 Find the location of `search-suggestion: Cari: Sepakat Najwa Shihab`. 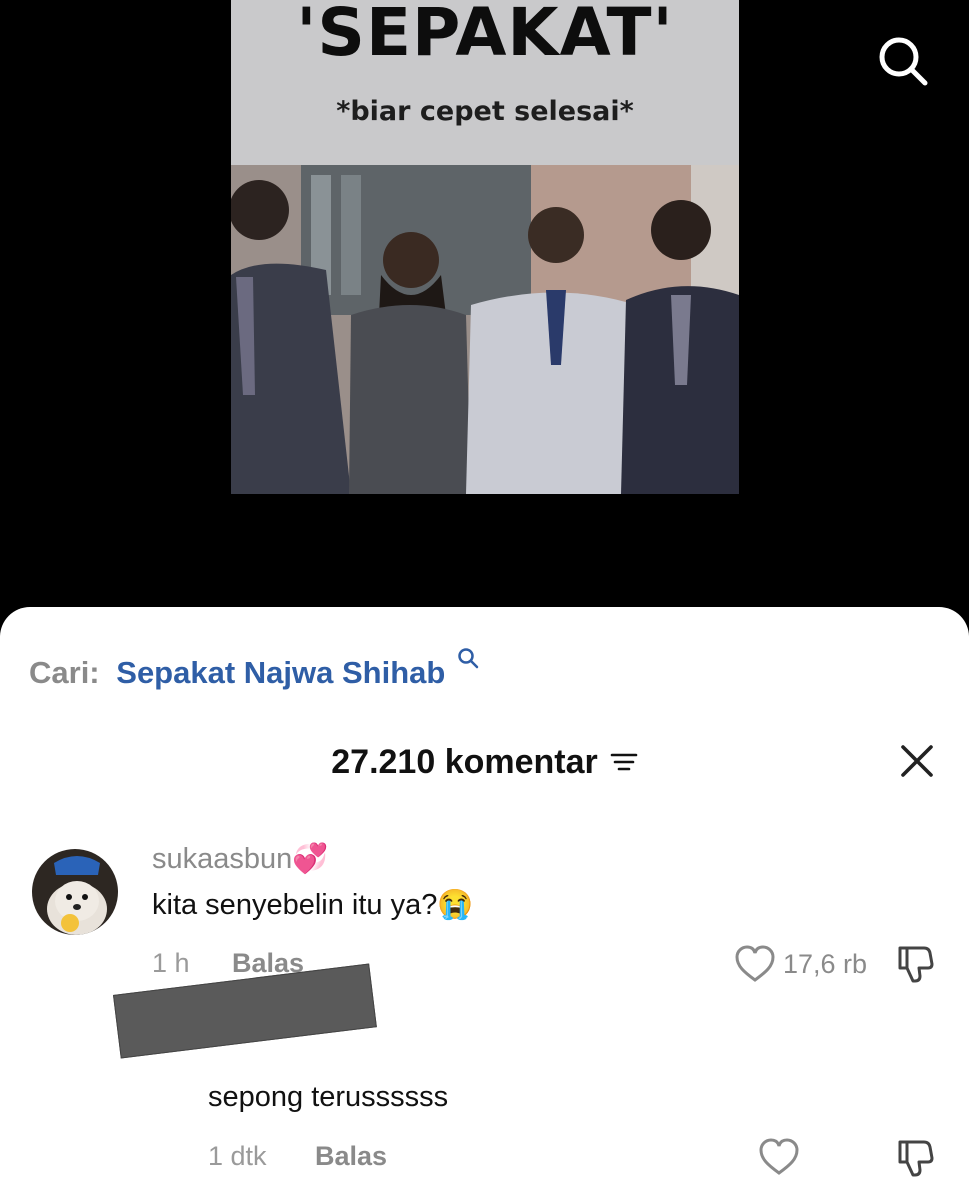

search-suggestion: Cari: Sepakat Najwa Shihab is located at coordinates (254, 669).